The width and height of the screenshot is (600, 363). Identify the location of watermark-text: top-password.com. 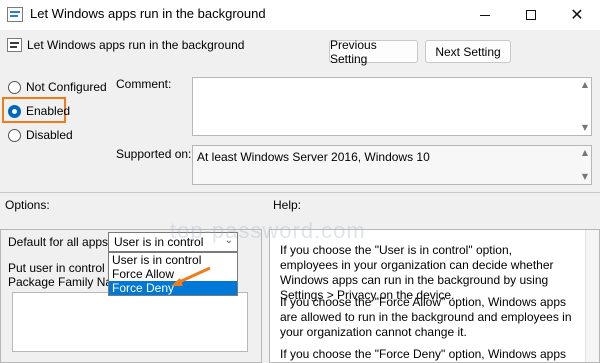
(268, 230).